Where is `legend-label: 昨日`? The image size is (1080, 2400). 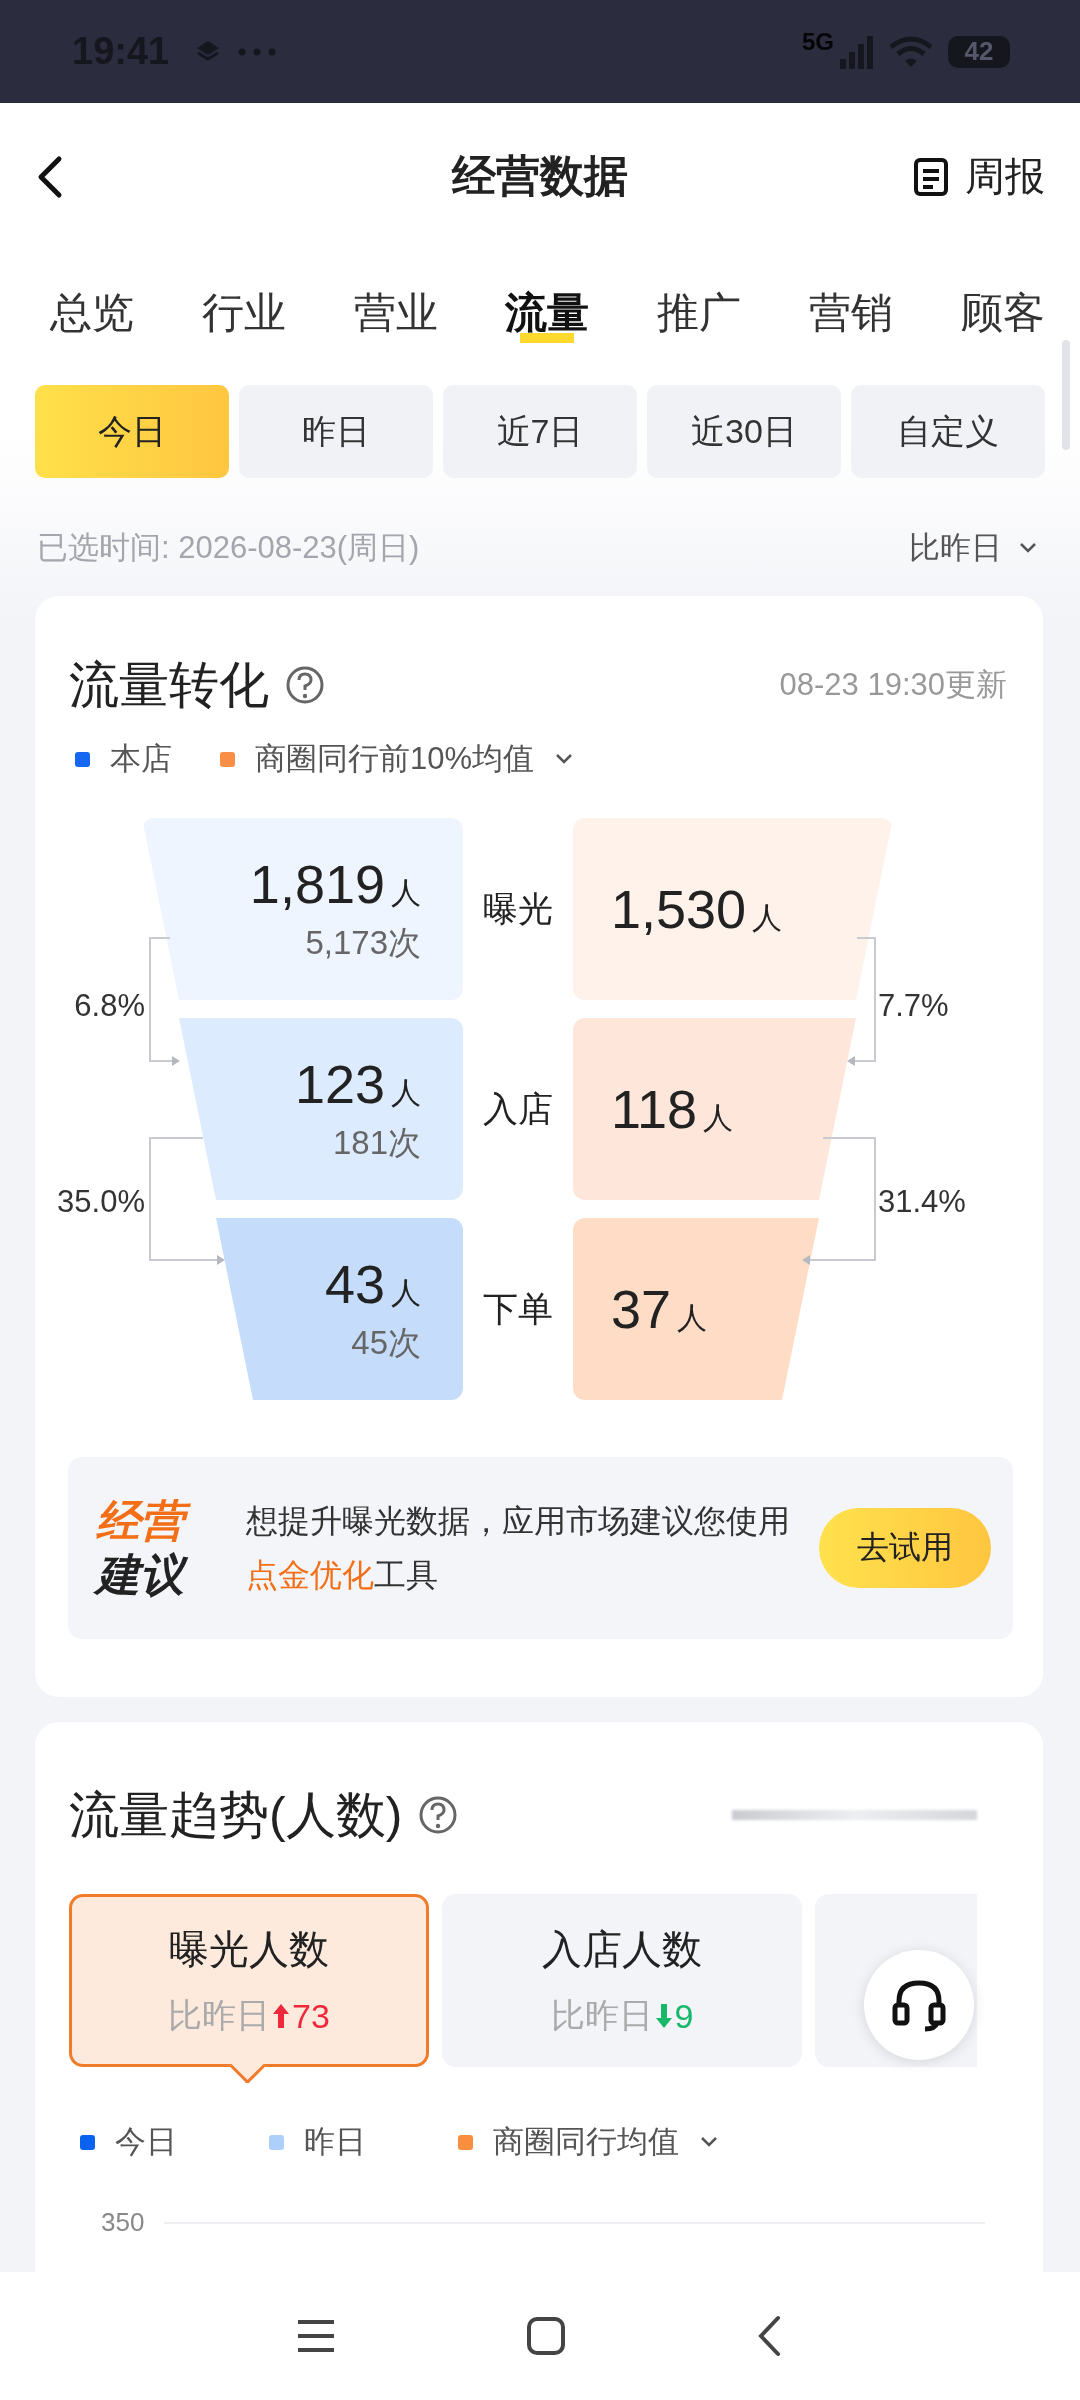 legend-label: 昨日 is located at coordinates (335, 2142).